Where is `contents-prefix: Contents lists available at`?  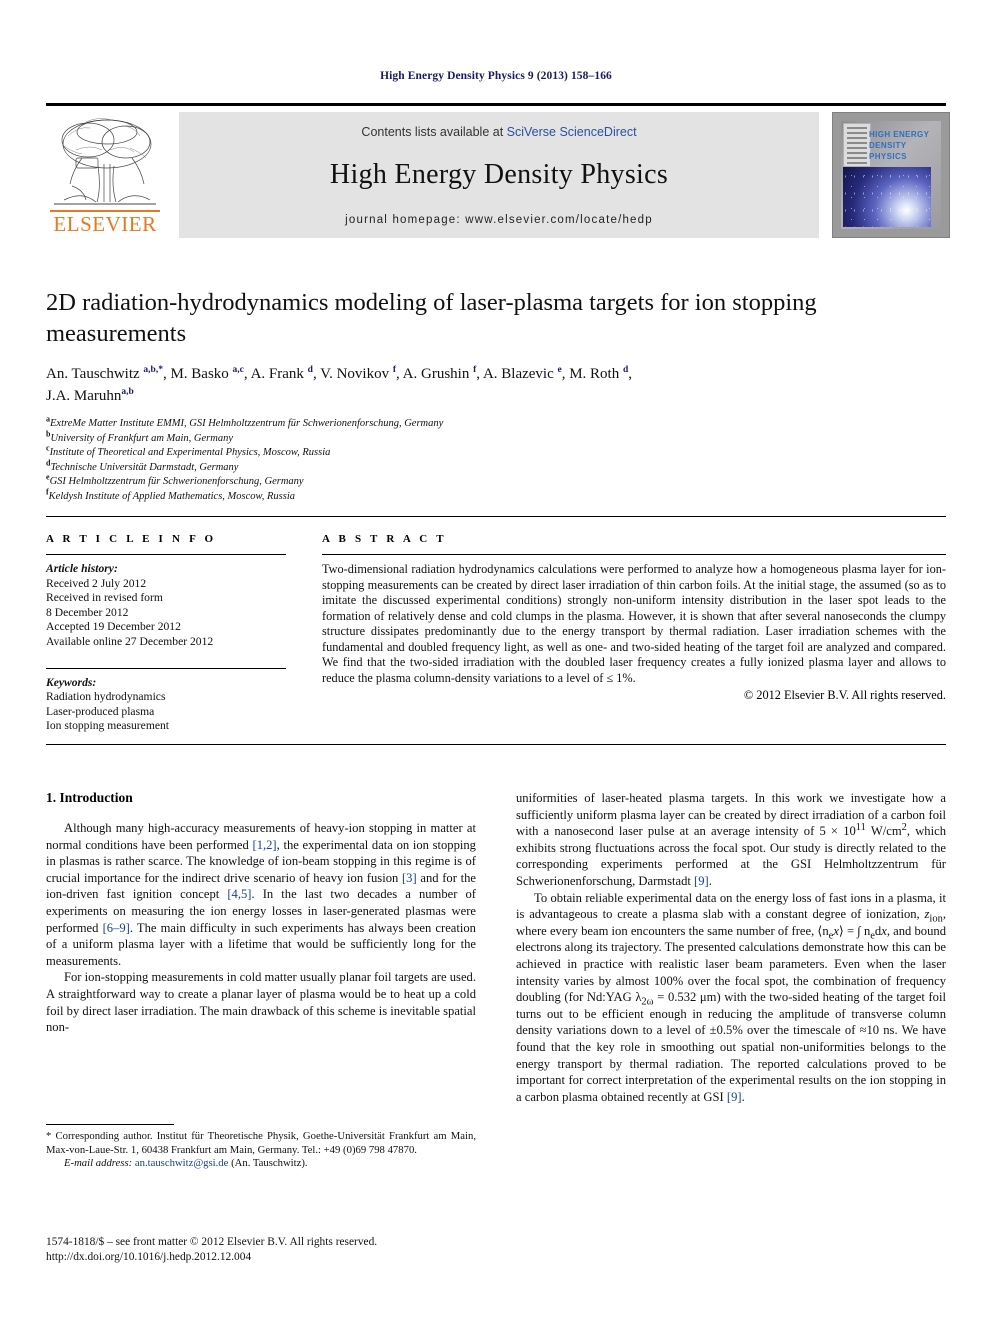
contents-prefix: Contents lists available at is located at coordinates (434, 132).